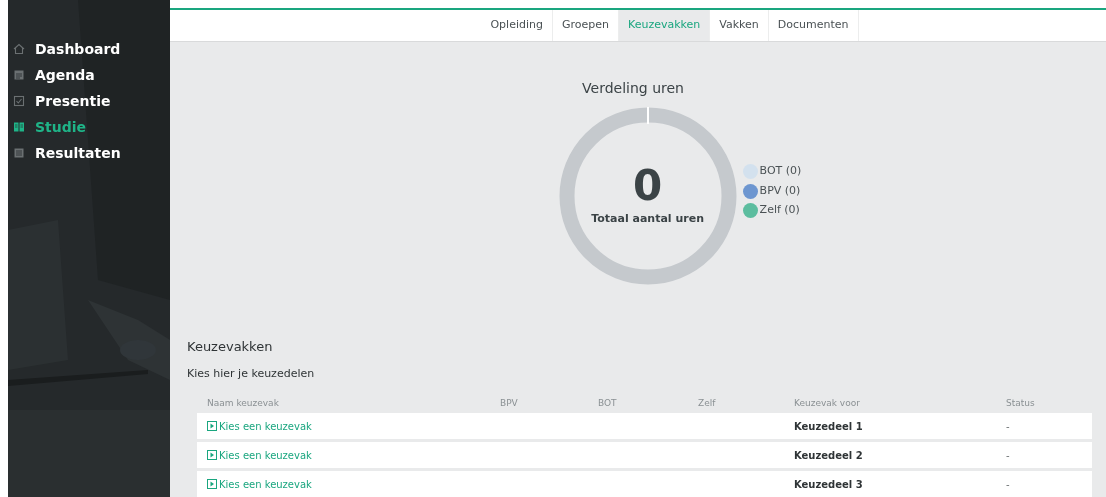 This screenshot has width=1106, height=497. I want to click on list-icon, so click(19, 153).